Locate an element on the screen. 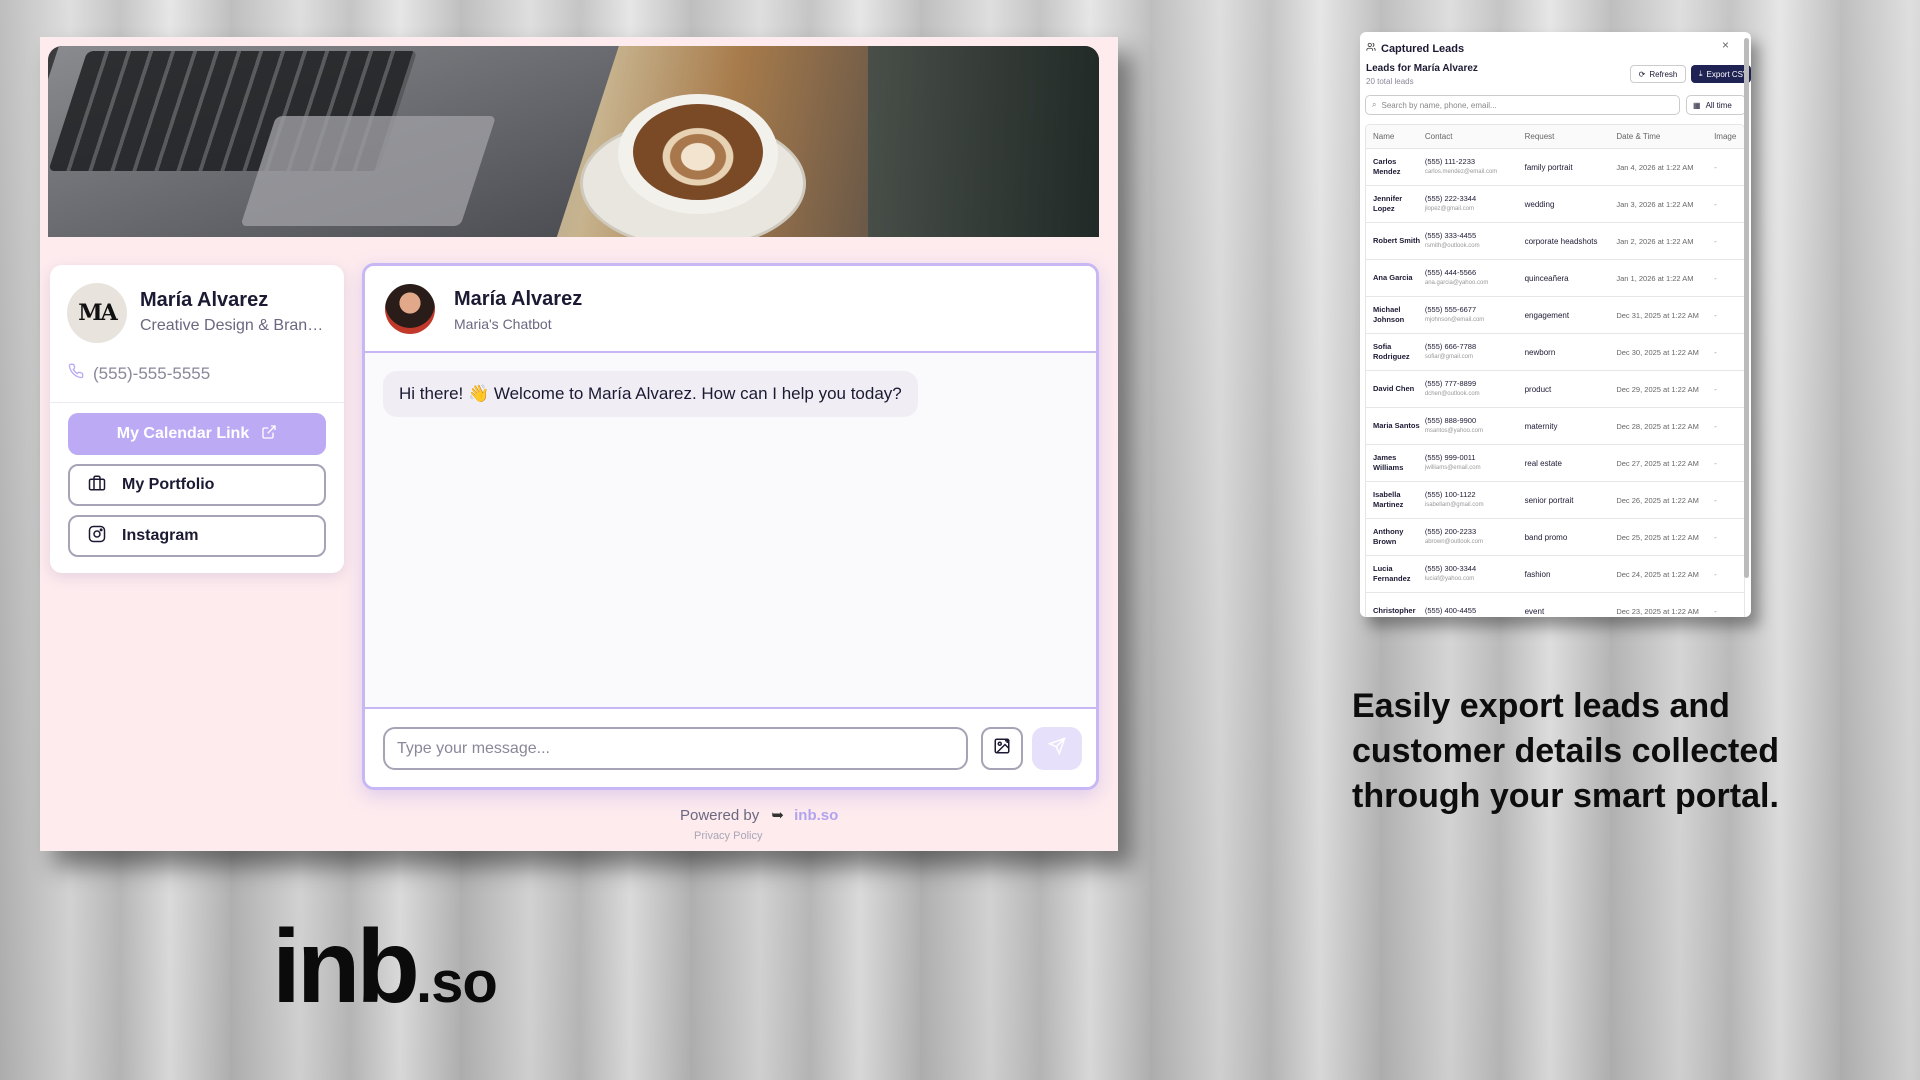  lead-contact: (555) 666-7788 sofiar@gmail.com is located at coordinates (1475, 352).